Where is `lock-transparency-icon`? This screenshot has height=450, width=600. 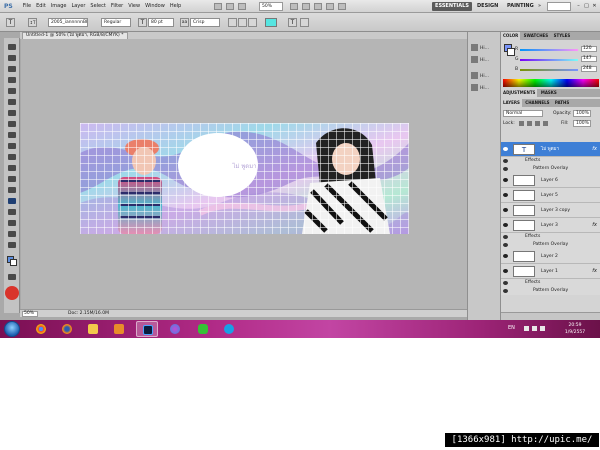
lock-transparency-icon is located at coordinates (521, 123).